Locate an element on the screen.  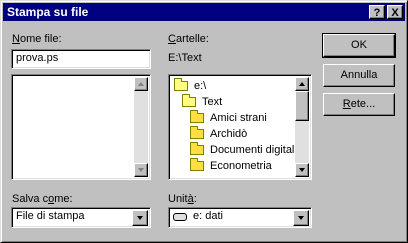
filename-value: prova.ps is located at coordinates (37, 58).